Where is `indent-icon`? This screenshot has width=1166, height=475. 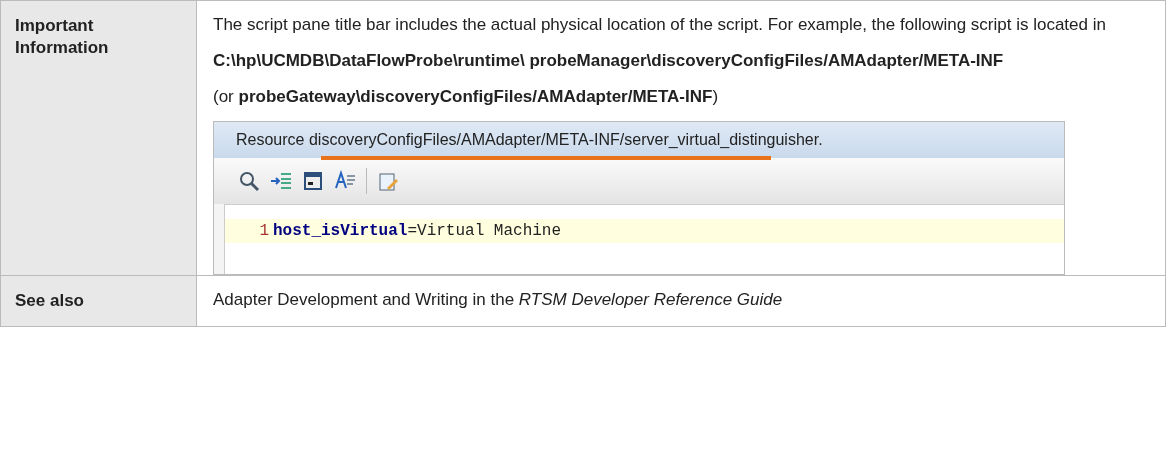
indent-icon is located at coordinates (281, 181).